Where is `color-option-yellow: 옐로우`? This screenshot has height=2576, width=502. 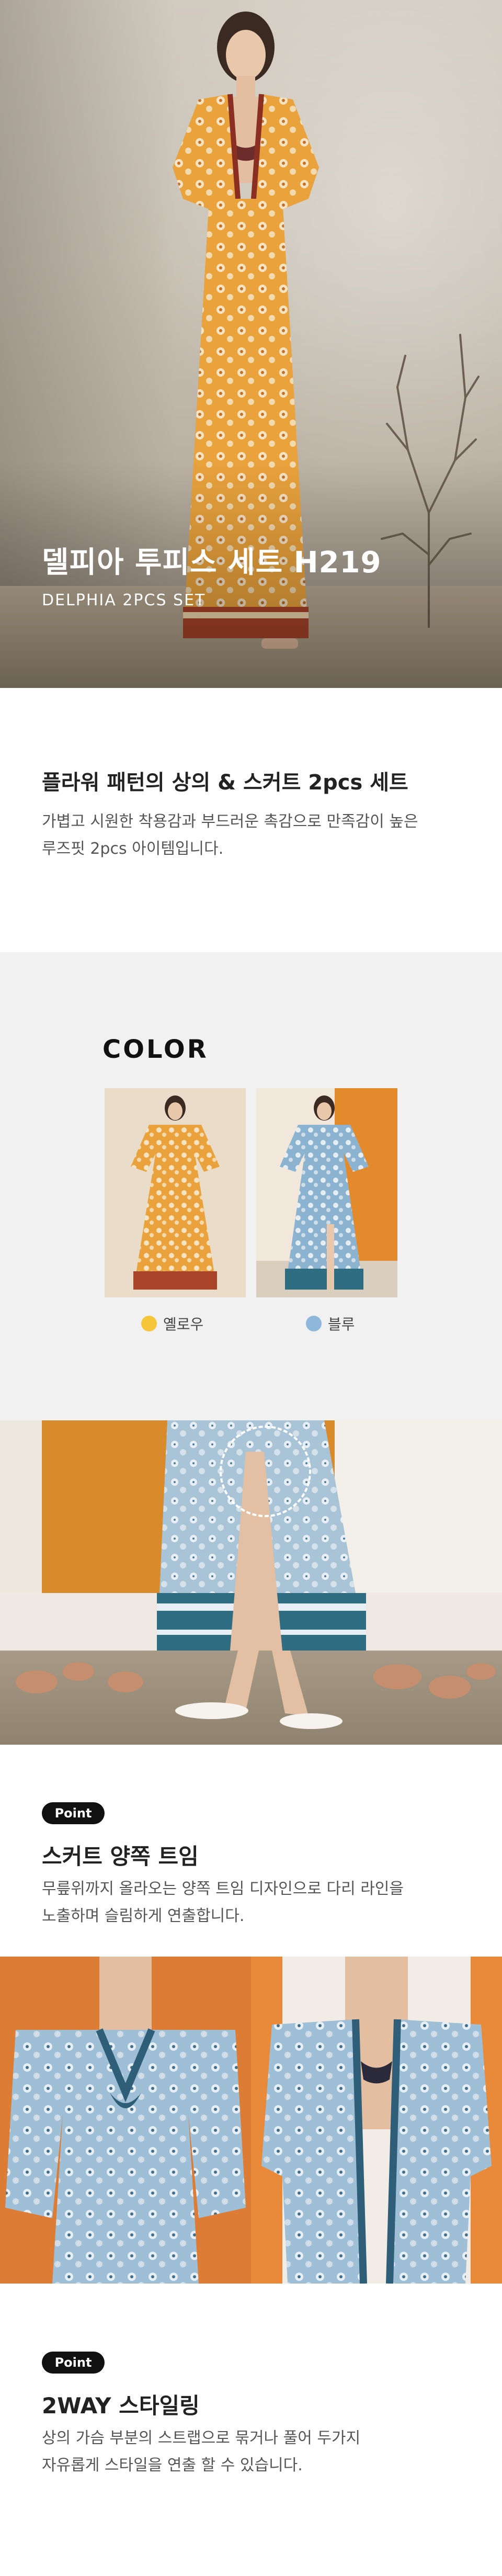 color-option-yellow: 옐로우 is located at coordinates (172, 1324).